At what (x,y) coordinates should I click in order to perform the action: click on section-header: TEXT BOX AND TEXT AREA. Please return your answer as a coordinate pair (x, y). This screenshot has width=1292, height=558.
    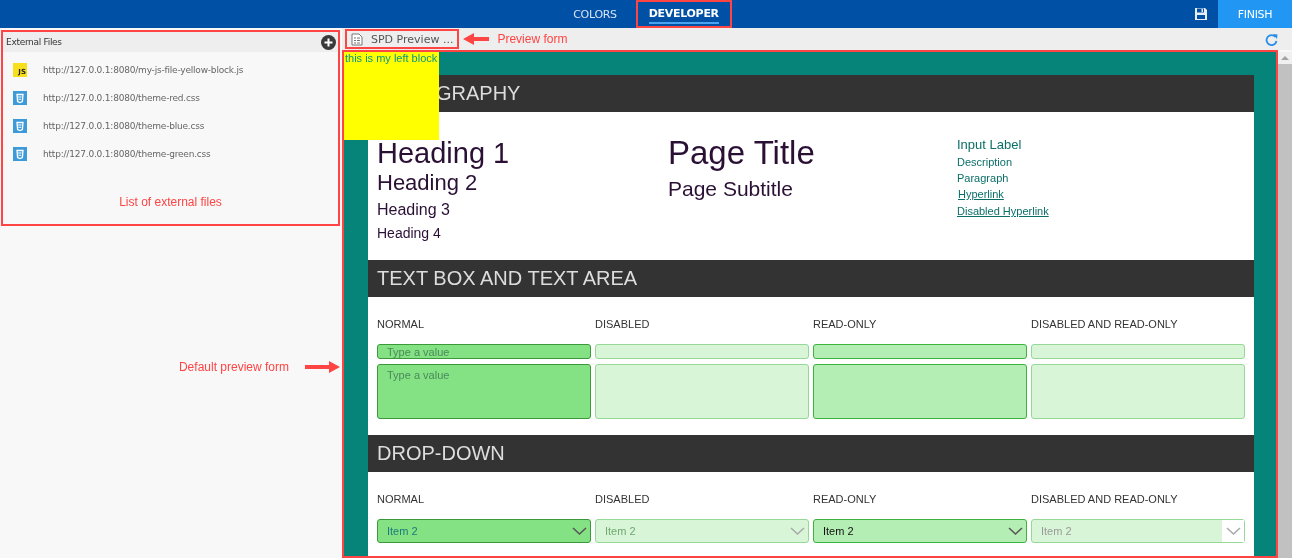
    Looking at the image, I should click on (811, 278).